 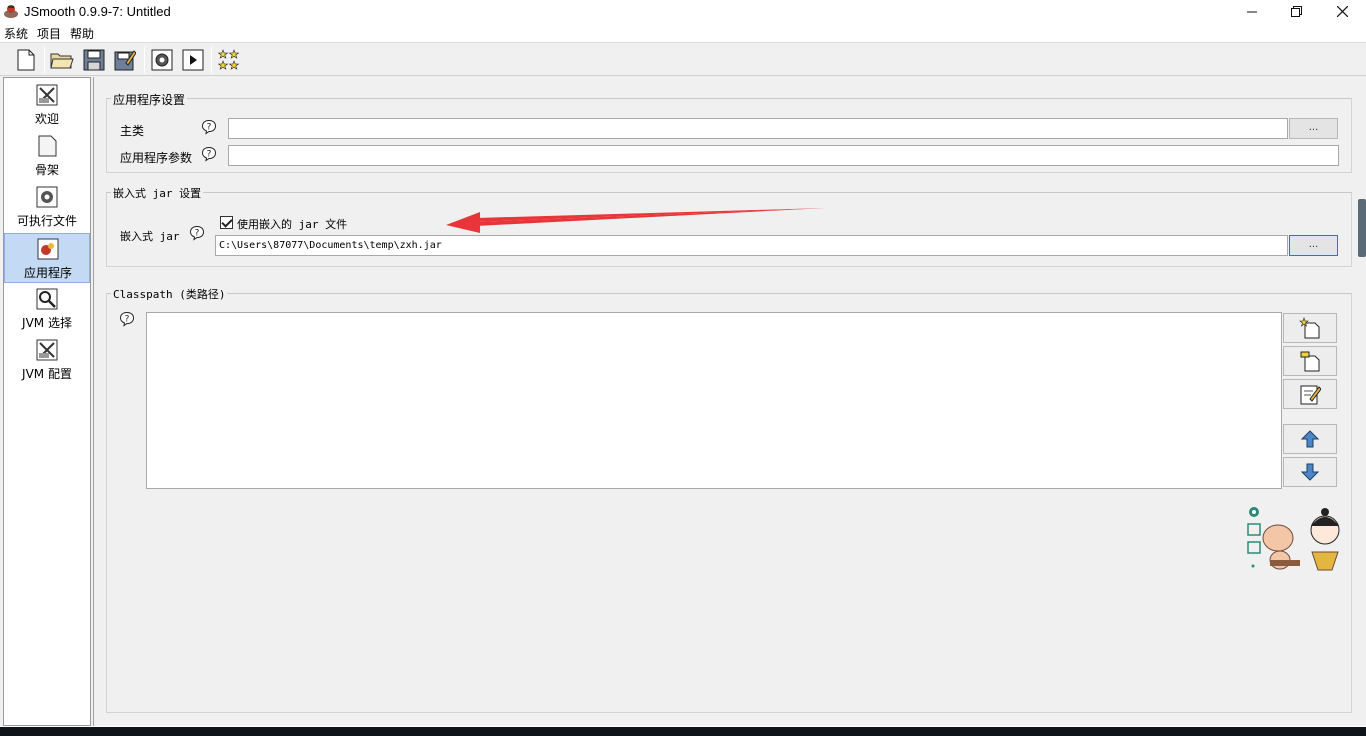 I want to click on open-folder-icon, so click(x=62, y=61).